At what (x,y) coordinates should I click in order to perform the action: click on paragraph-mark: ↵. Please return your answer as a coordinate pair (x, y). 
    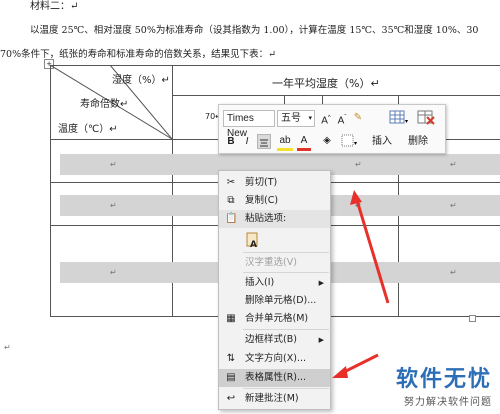
    Looking at the image, I should click on (7, 347).